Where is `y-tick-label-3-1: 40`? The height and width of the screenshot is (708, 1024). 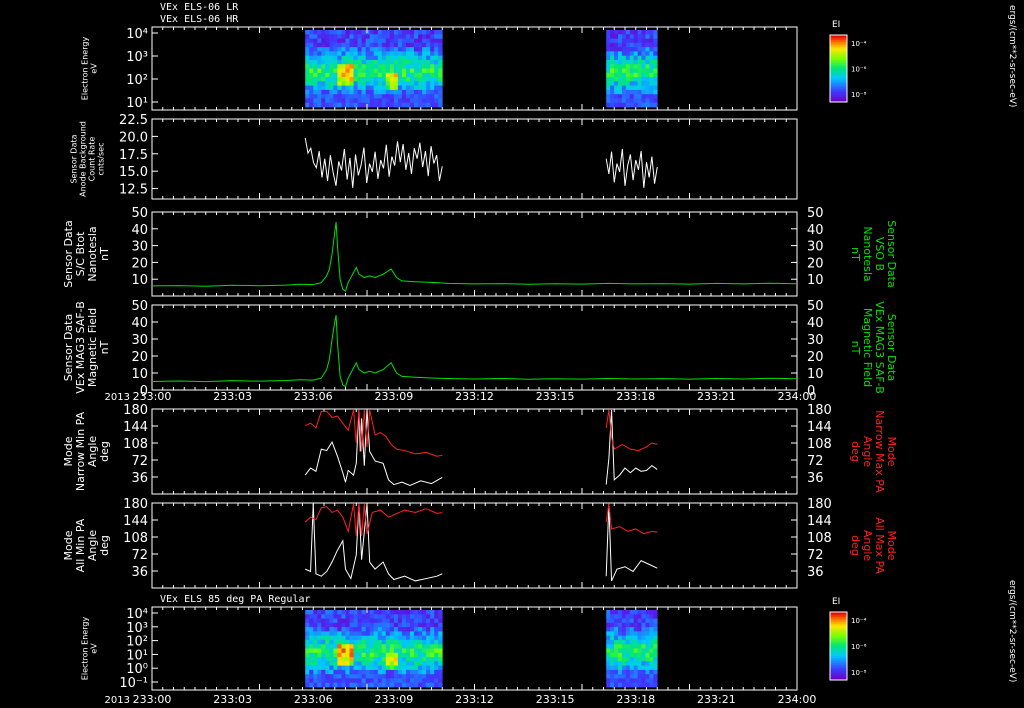
y-tick-label-3-1: 40 is located at coordinates (139, 323).